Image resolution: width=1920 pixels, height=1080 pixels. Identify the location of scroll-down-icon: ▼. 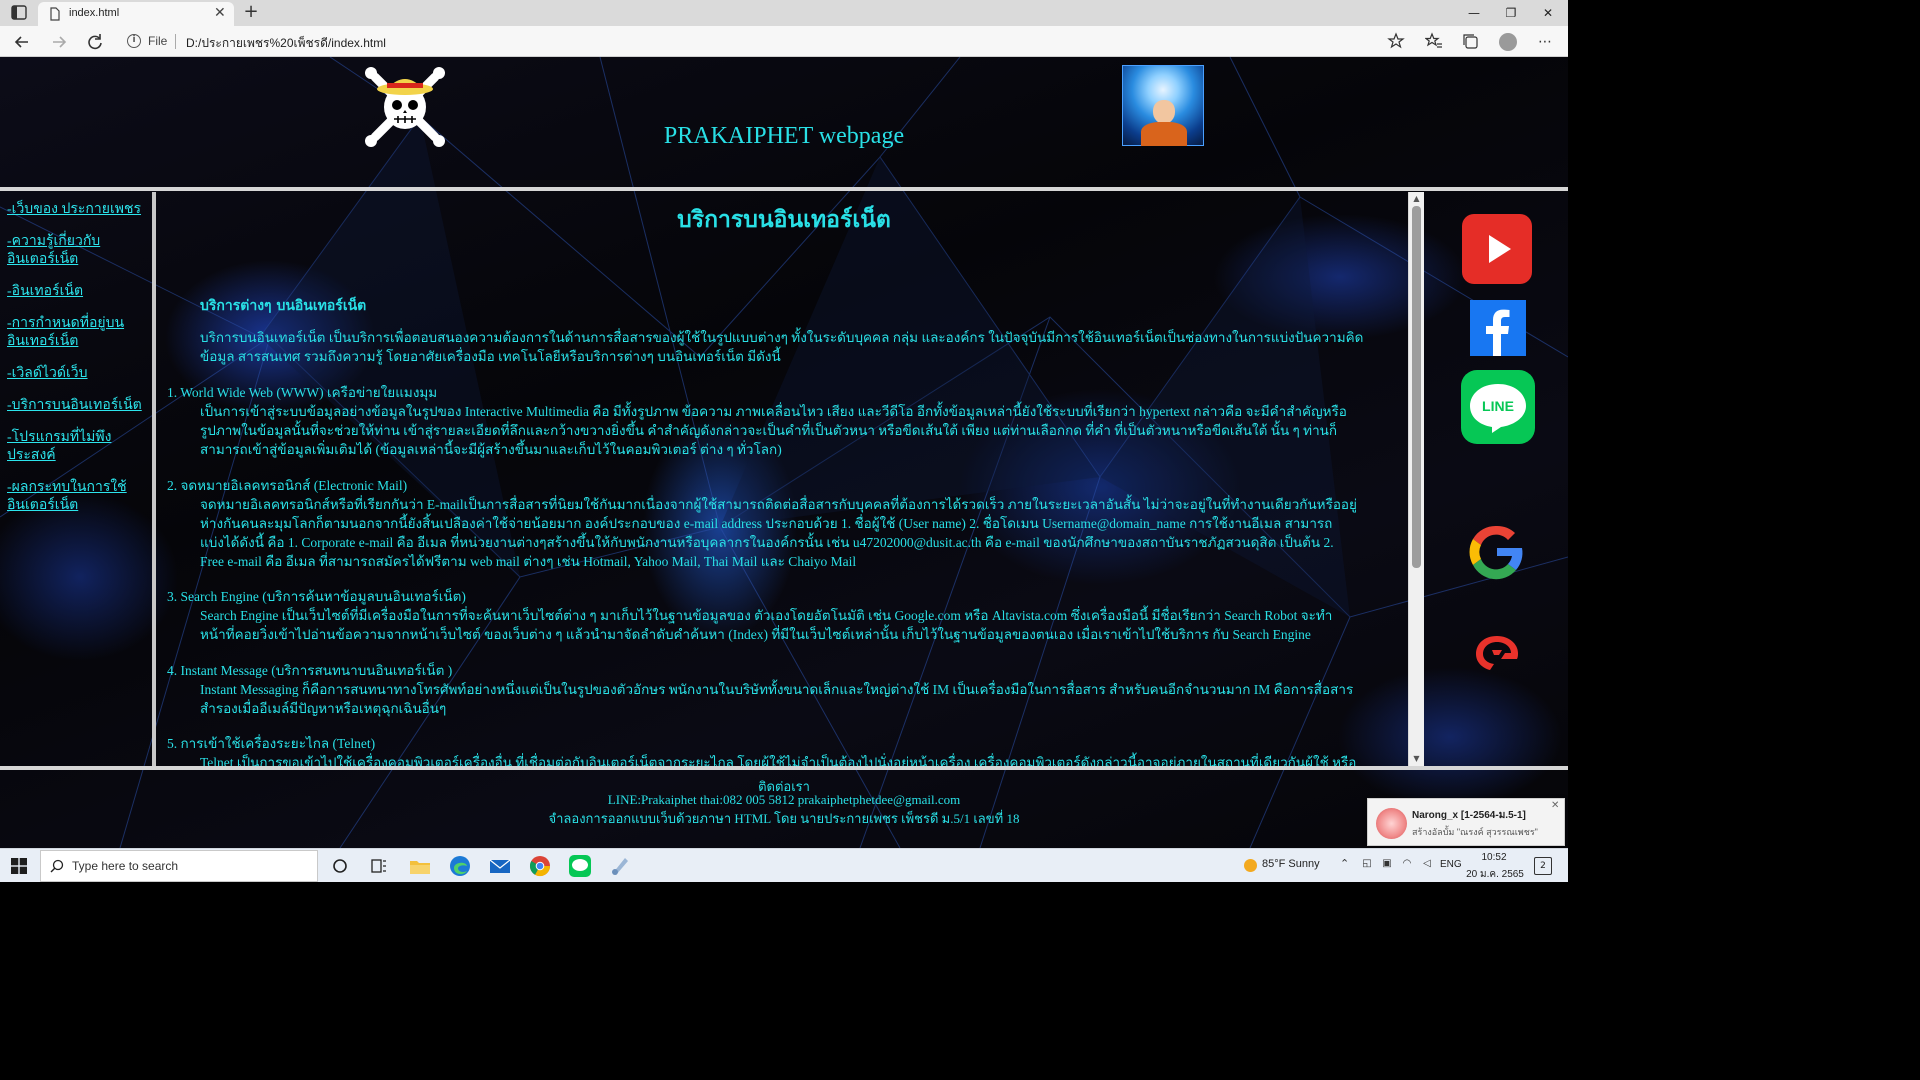
(1416, 759).